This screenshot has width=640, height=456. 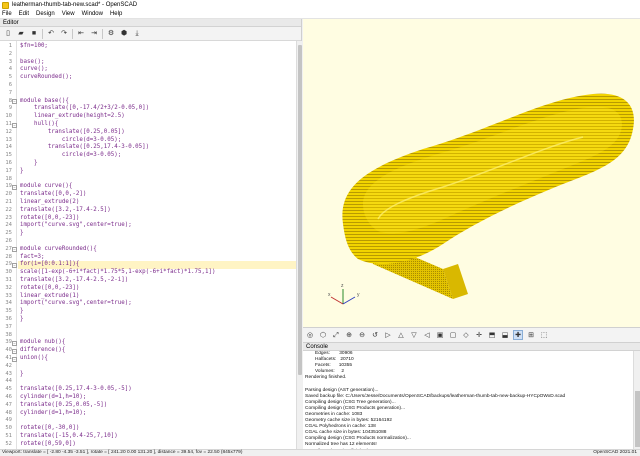 I want to click on menu-window: Window, so click(x=92, y=14).